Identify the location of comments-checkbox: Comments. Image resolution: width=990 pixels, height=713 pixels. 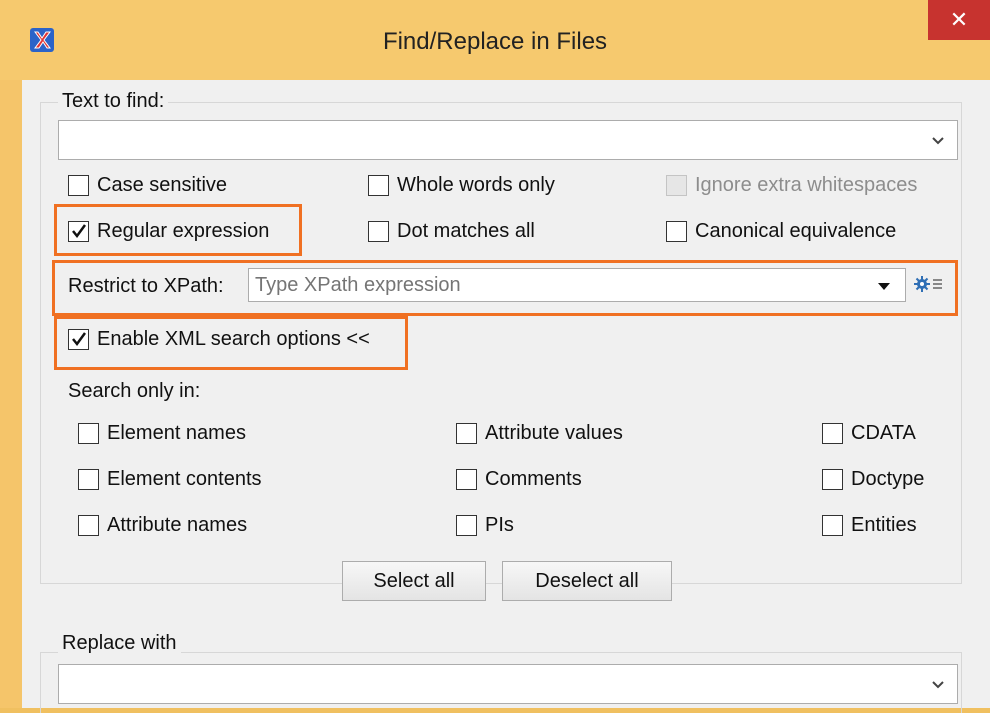
(519, 479).